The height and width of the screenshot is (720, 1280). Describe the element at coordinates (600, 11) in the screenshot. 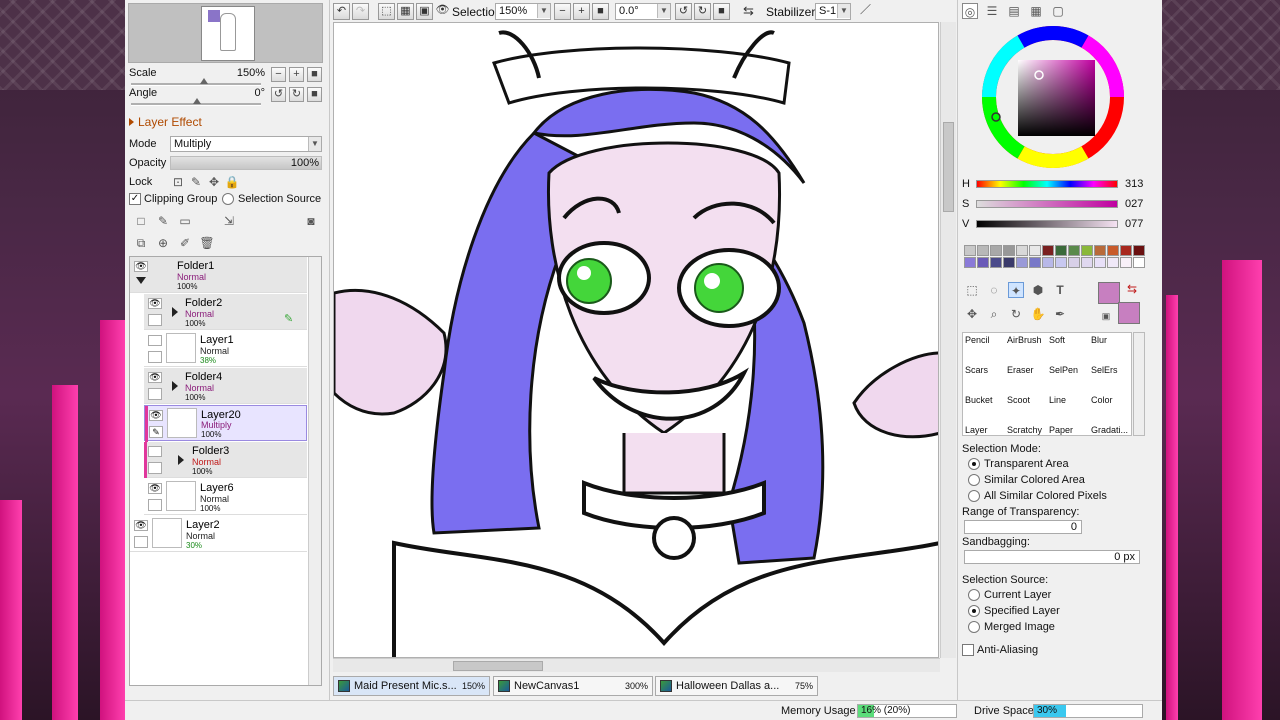

I see `zoom-reset-button: ■` at that location.